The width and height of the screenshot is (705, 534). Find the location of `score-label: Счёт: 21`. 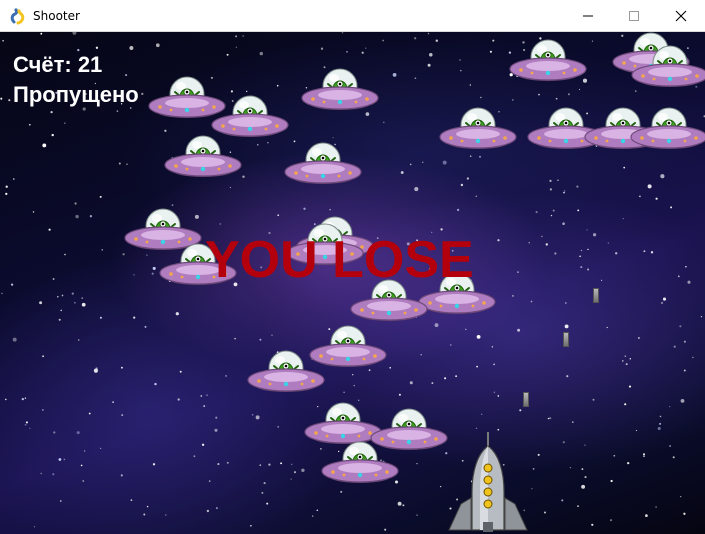

score-label: Счёт: 21 is located at coordinates (58, 64).